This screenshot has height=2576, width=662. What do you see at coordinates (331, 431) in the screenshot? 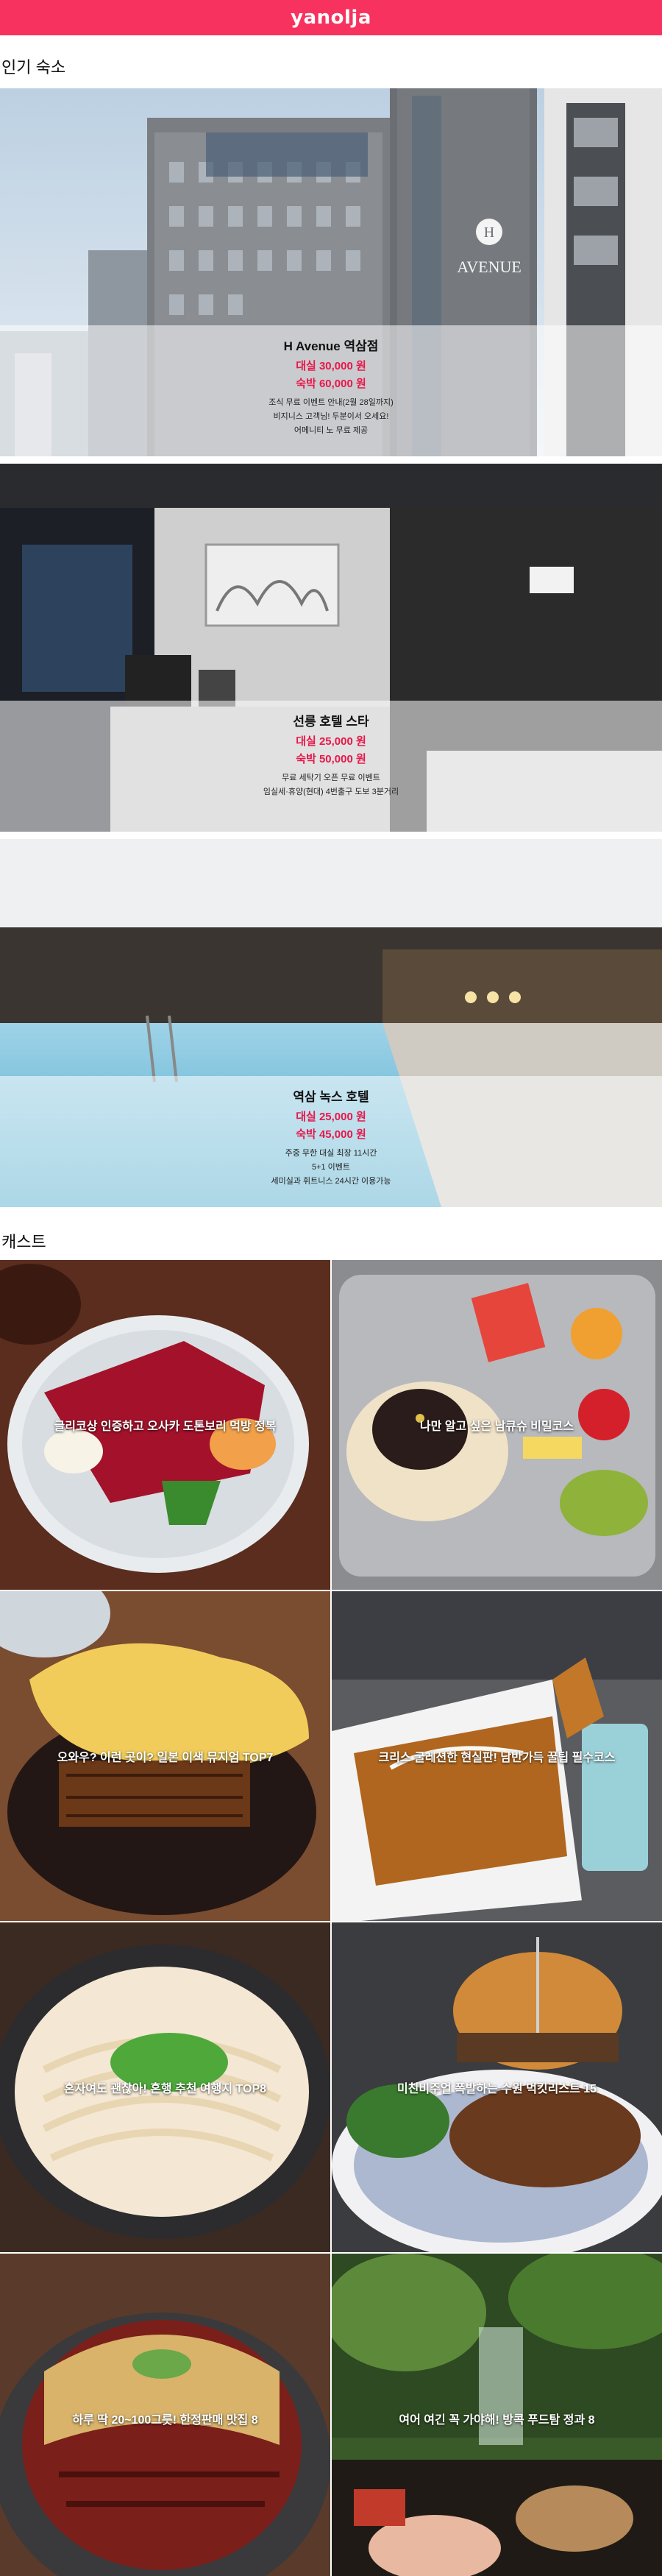
I see `hotel-event-note: 어메니티 노 무료 제공` at bounding box center [331, 431].